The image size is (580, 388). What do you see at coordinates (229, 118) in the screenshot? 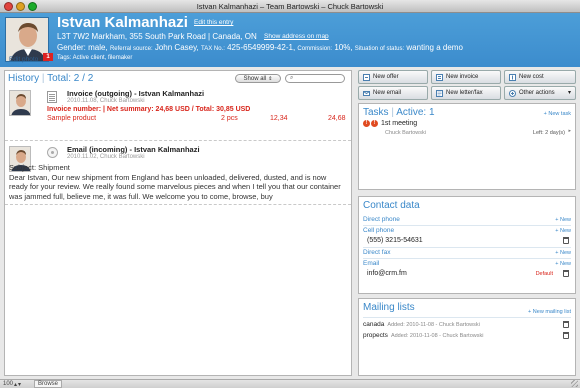
I see `line-item-quantity: 2 pcs` at bounding box center [229, 118].